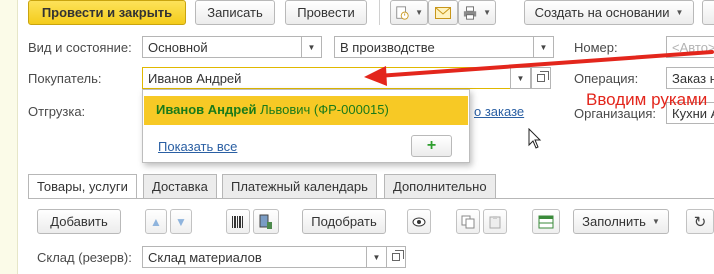  I want to click on eye-icon, so click(419, 221).